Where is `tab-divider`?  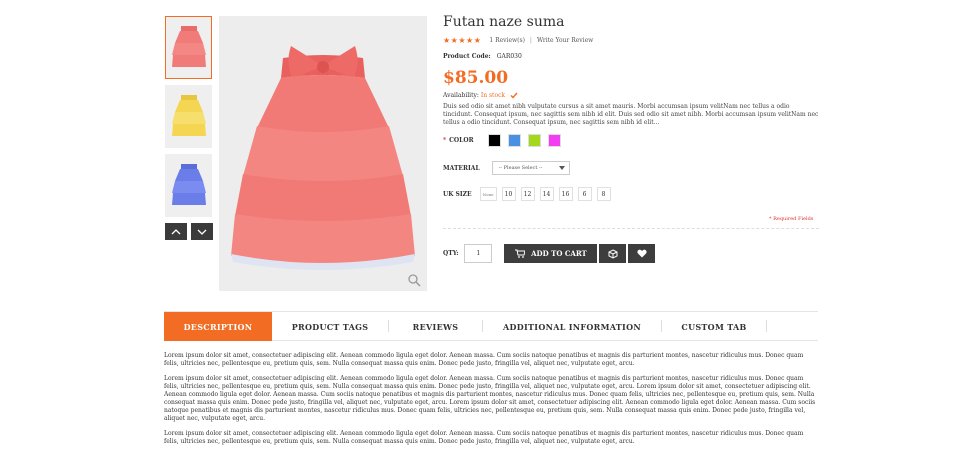 tab-divider is located at coordinates (766, 326).